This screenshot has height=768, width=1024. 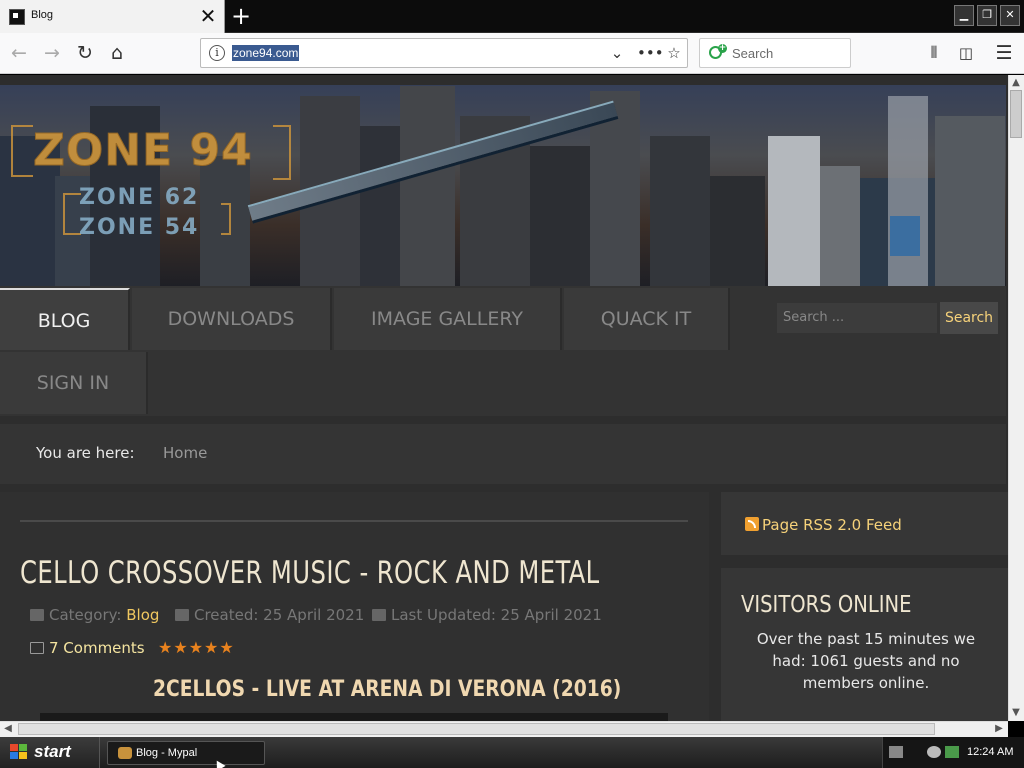 What do you see at coordinates (279, 615) in the screenshot?
I see `created-date: Created: 25 April 2021` at bounding box center [279, 615].